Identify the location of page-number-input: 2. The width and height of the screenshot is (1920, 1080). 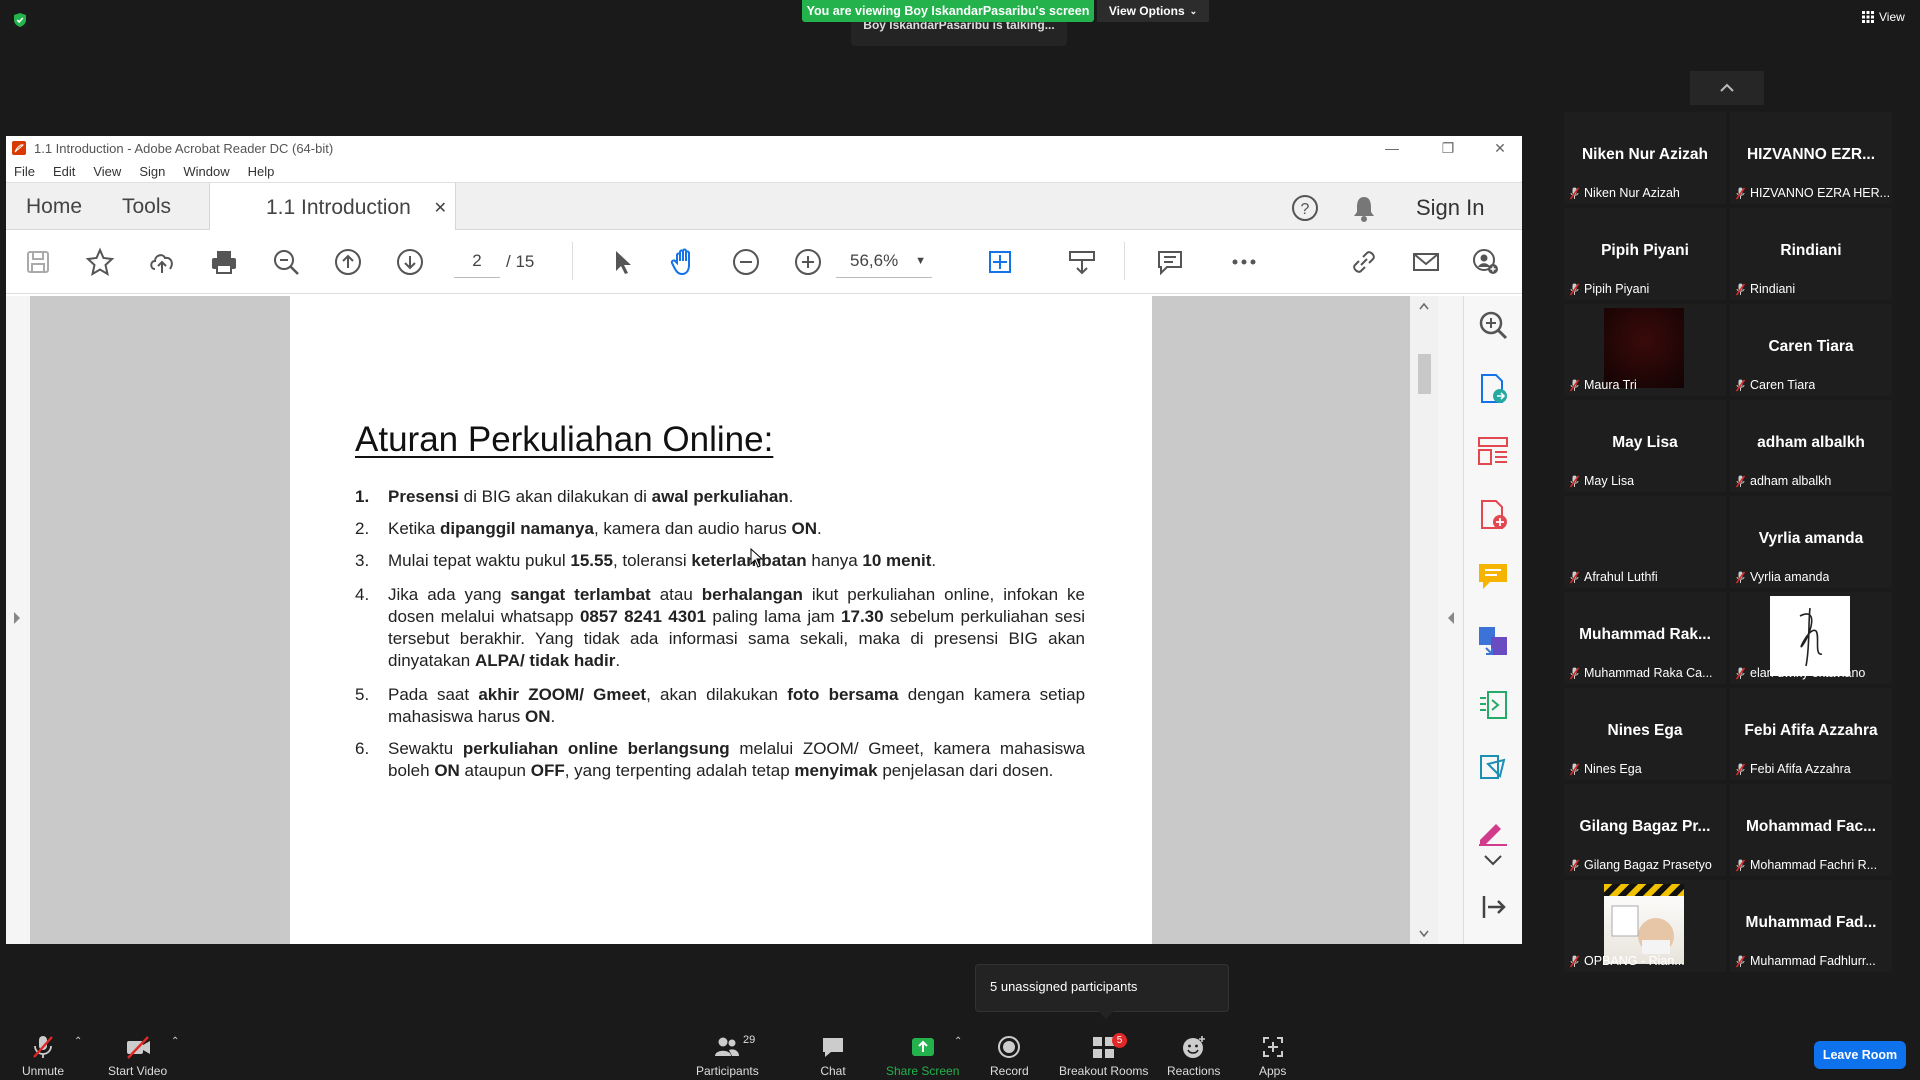
(477, 261).